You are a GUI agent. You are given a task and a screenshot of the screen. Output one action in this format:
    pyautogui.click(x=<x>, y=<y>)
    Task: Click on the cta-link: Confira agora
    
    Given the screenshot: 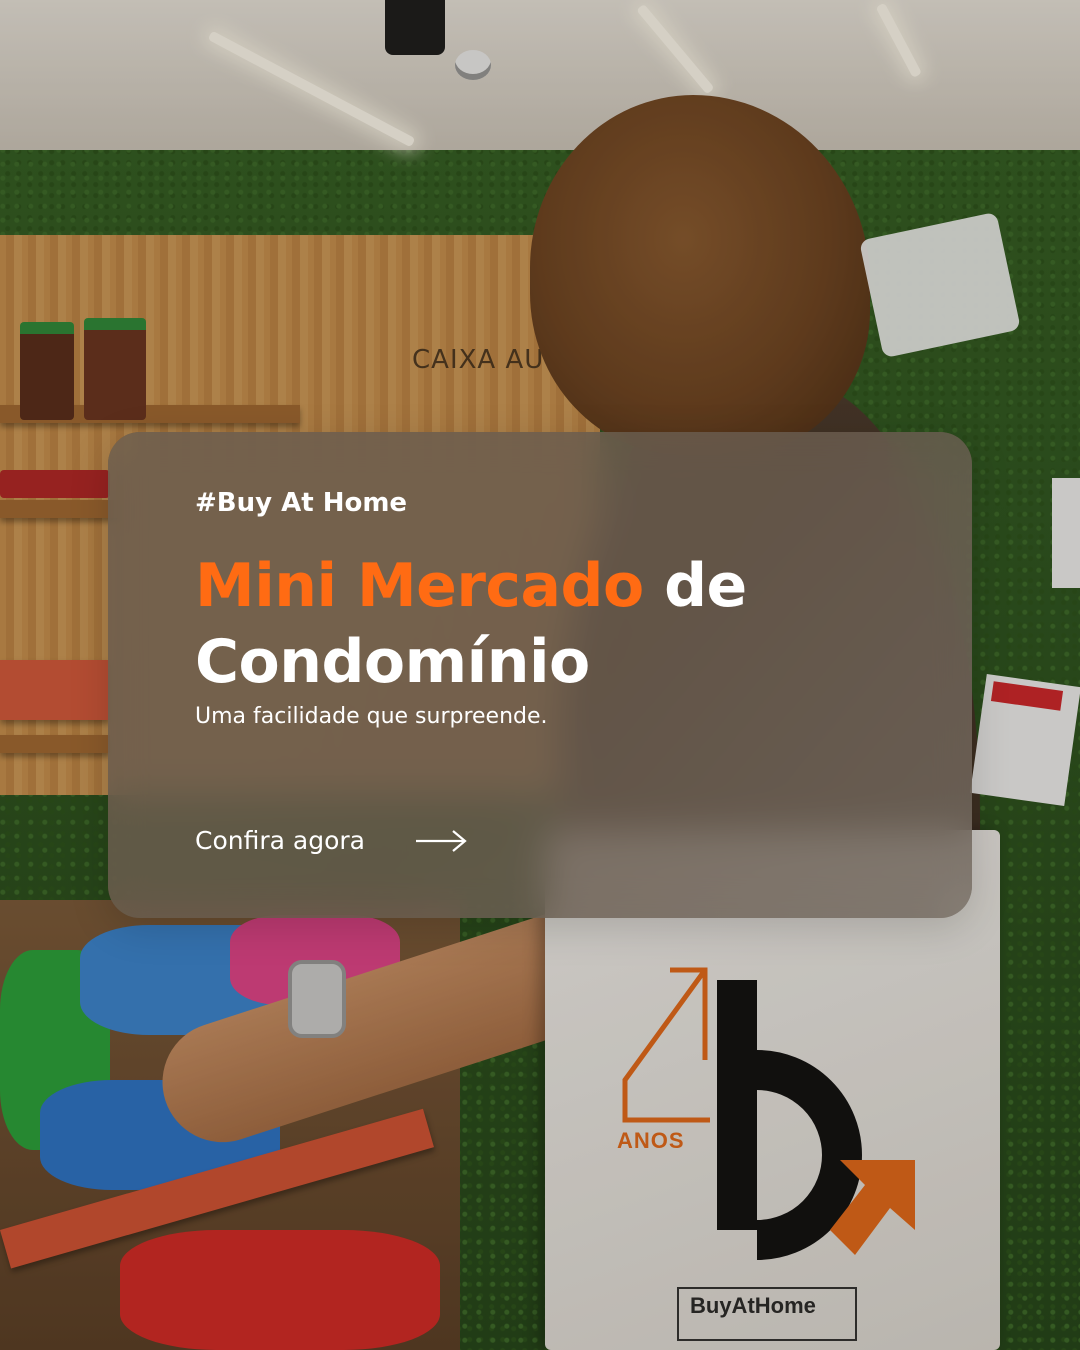 What is the action you would take?
    pyautogui.click(x=331, y=840)
    